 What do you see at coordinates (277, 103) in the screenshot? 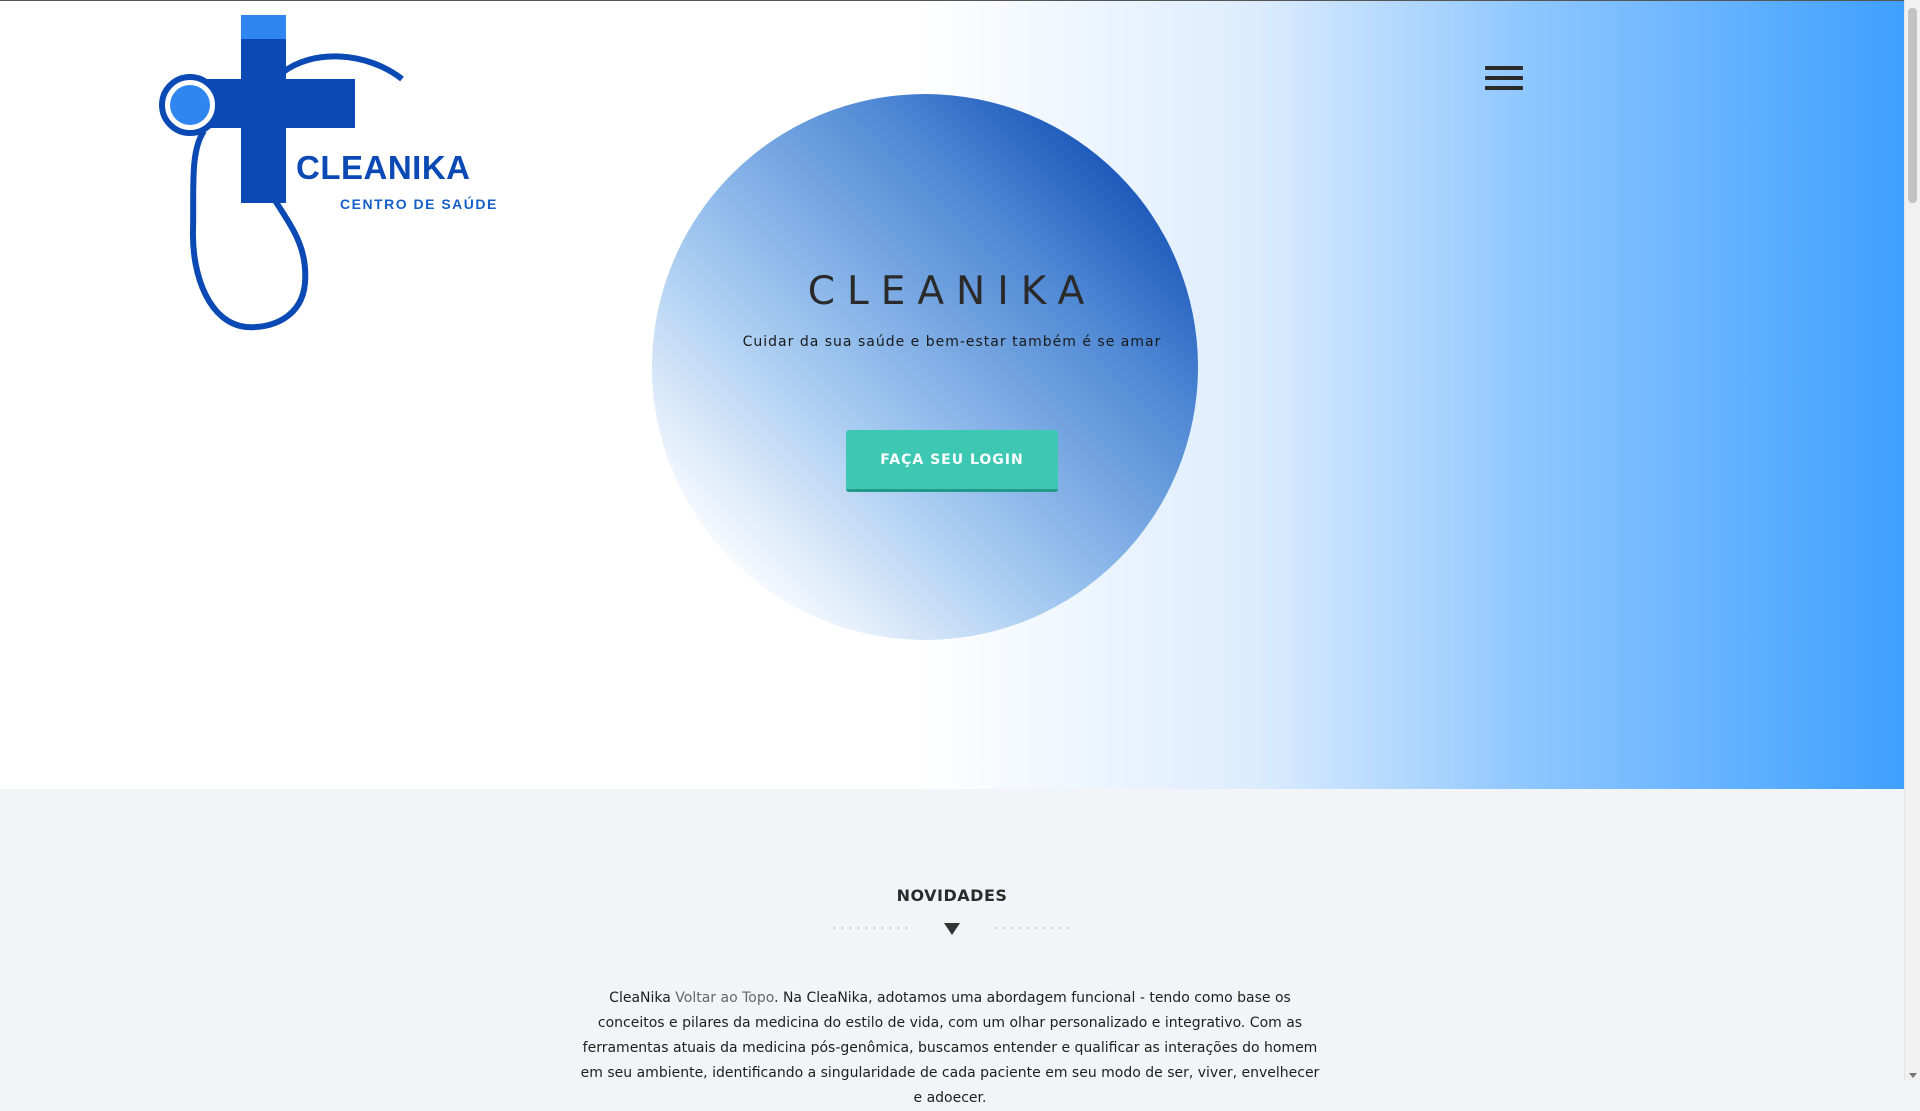
I see `logo-cross-horizontal` at bounding box center [277, 103].